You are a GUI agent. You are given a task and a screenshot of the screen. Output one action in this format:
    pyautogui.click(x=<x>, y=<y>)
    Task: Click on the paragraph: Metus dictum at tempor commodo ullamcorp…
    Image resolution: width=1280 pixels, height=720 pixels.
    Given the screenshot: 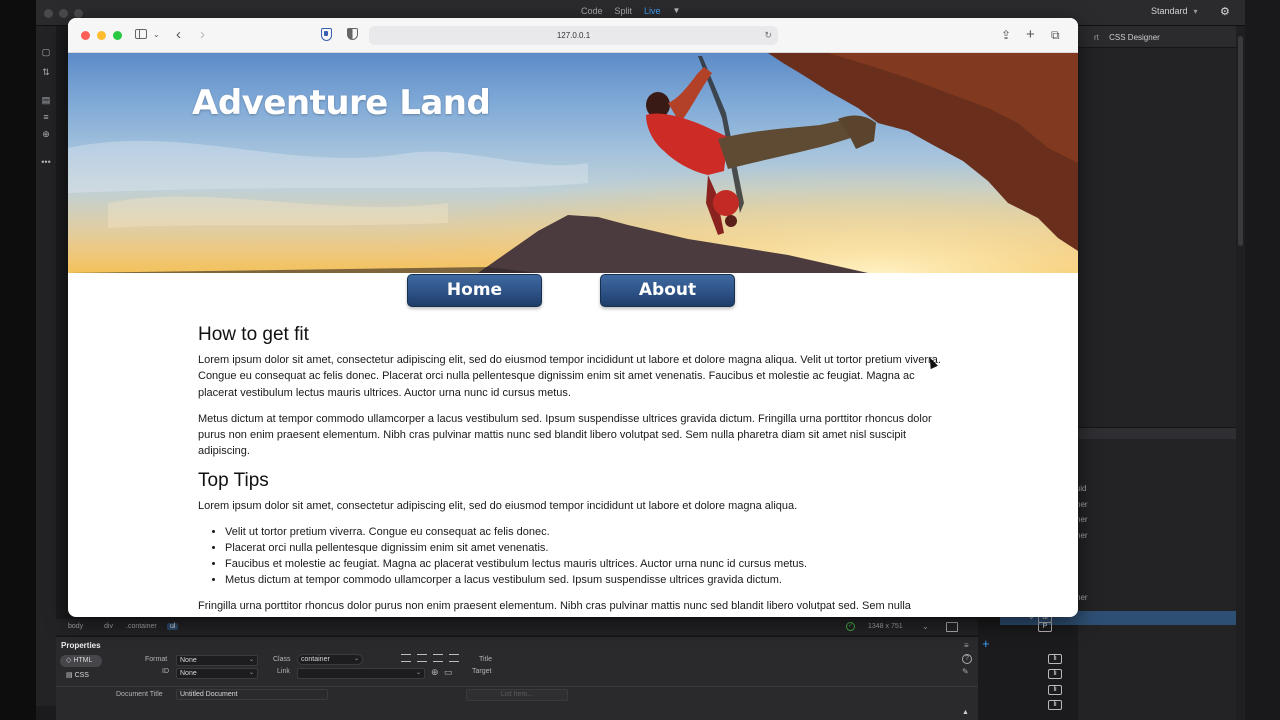 What is the action you would take?
    pyautogui.click(x=565, y=435)
    